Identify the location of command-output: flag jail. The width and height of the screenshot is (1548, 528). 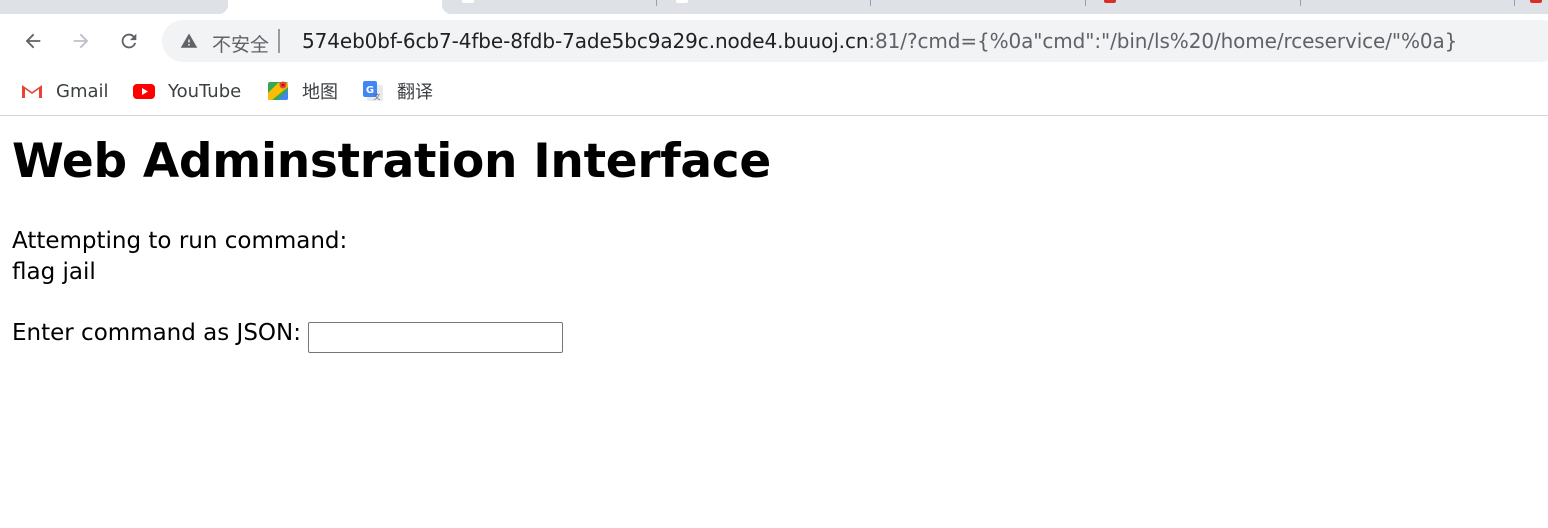
(54, 272).